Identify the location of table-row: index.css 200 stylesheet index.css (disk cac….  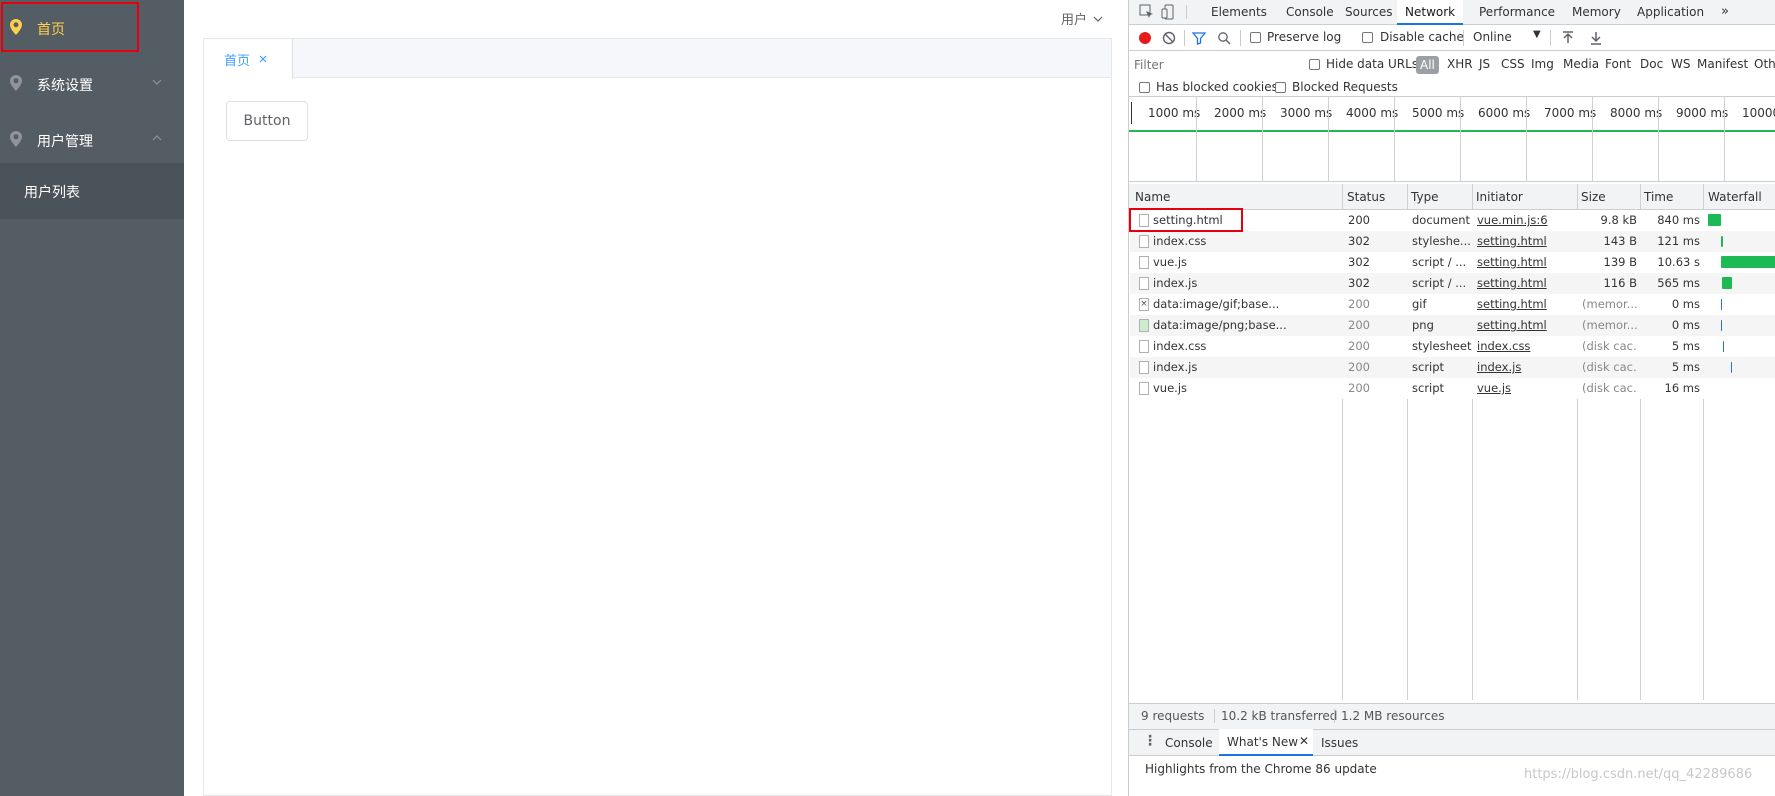
(1452, 346).